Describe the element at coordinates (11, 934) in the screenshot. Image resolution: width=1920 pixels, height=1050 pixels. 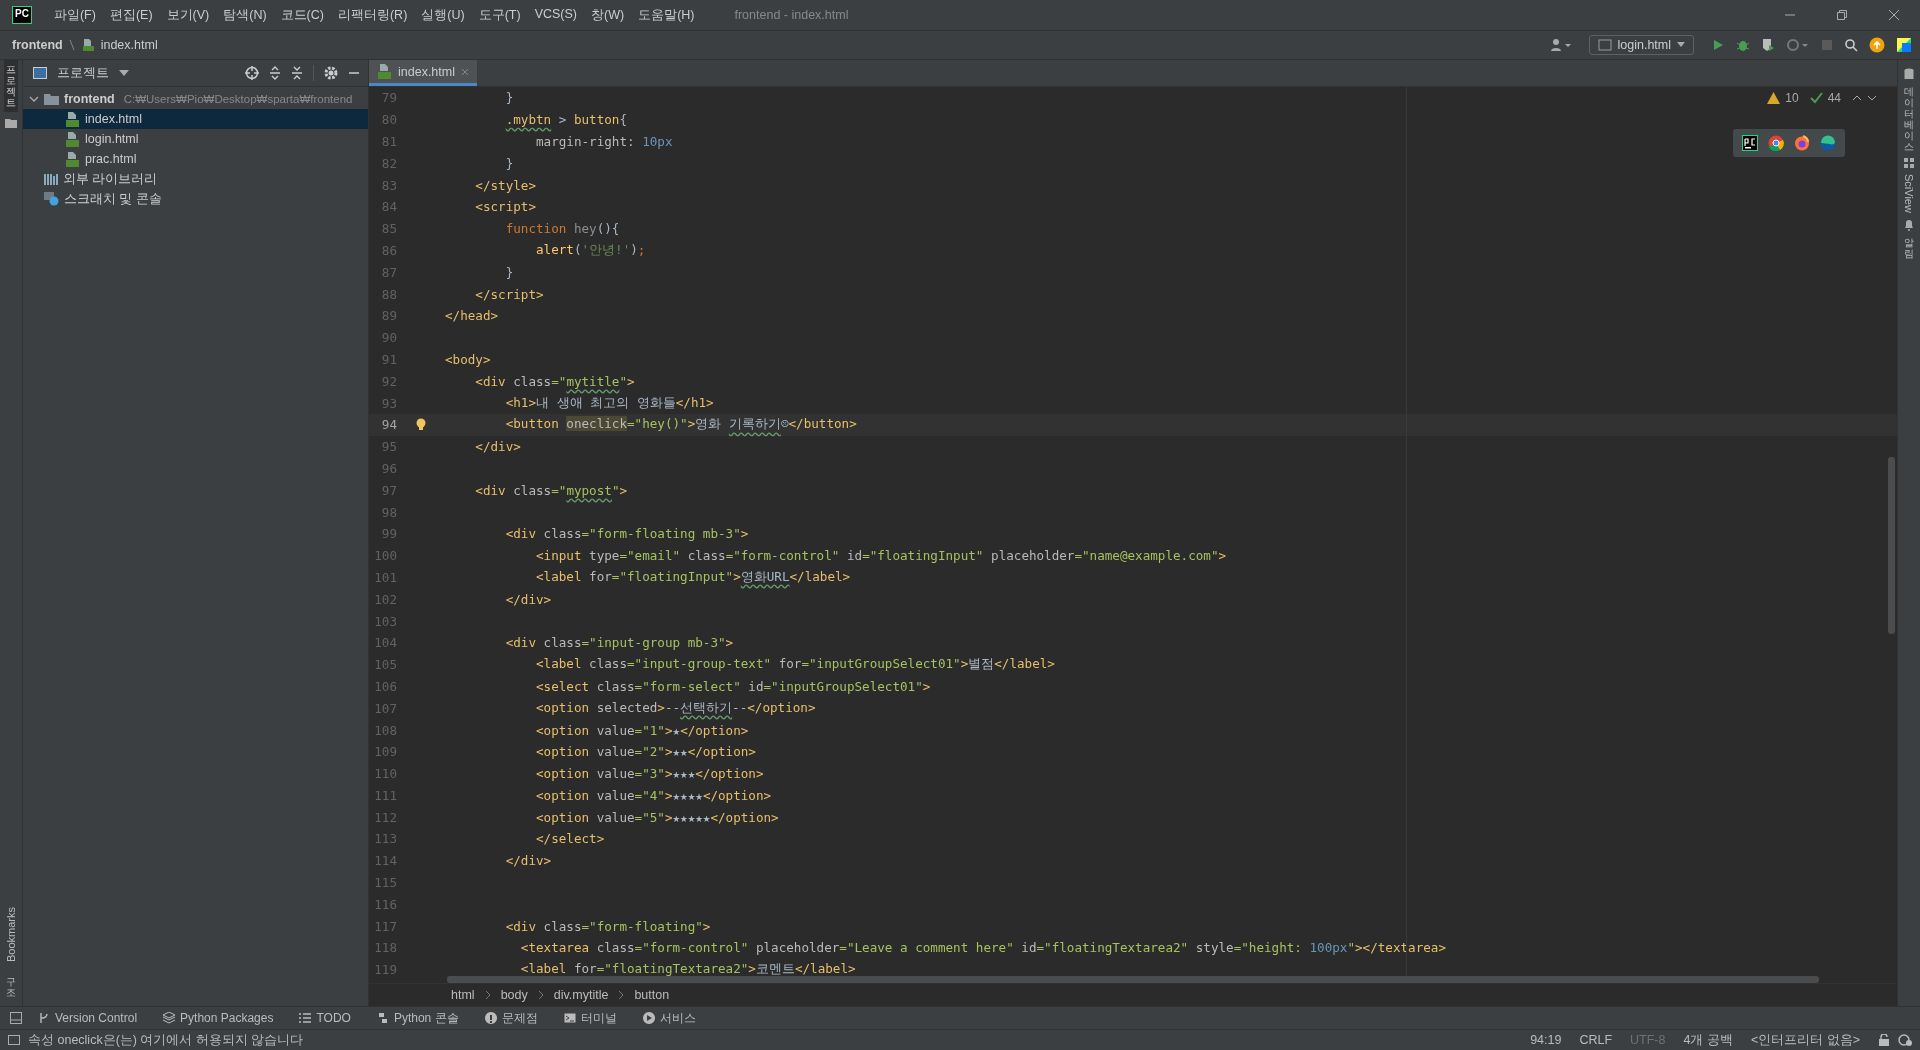
I see `tool-window-tab: Bookmarks` at that location.